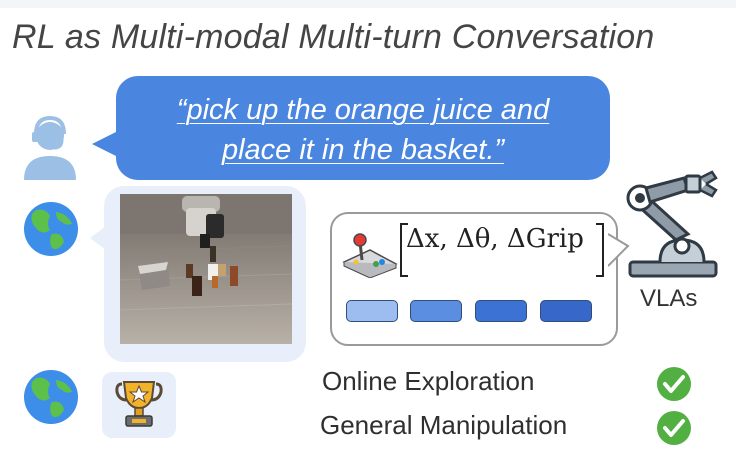  I want to click on robot-scene-image, so click(206, 269).